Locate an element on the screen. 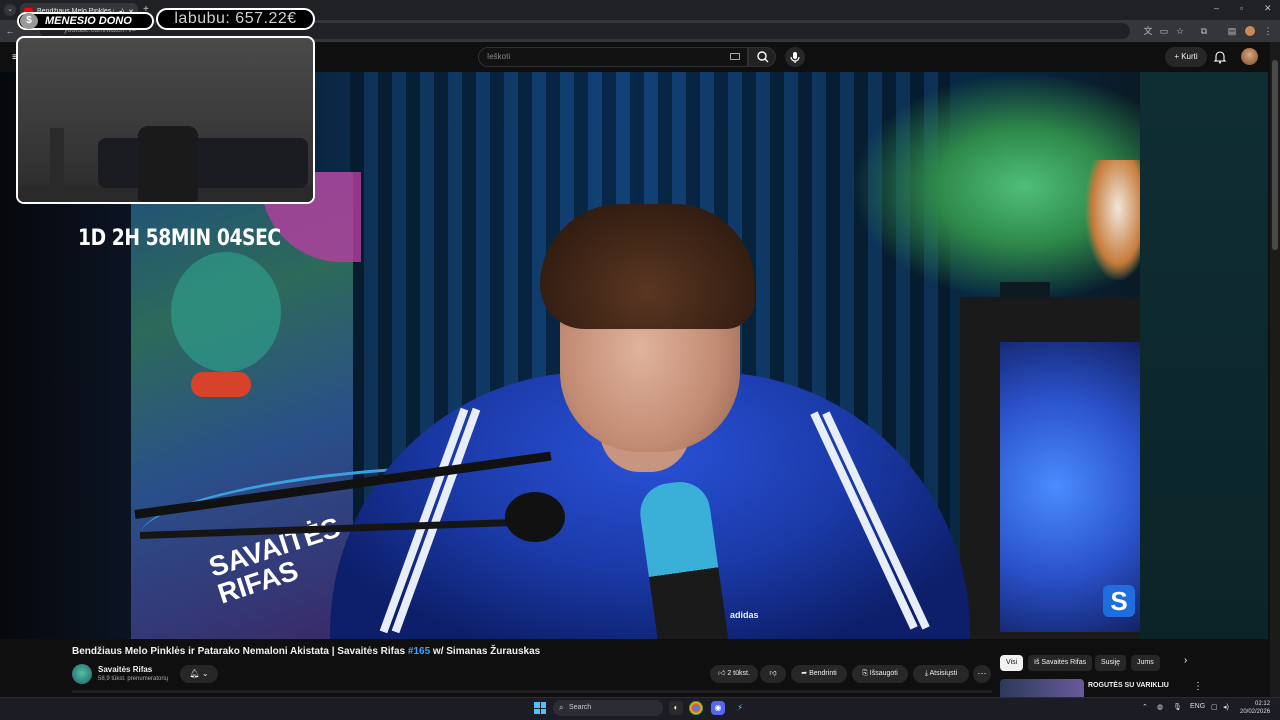  webcam-chair is located at coordinates (168, 164).